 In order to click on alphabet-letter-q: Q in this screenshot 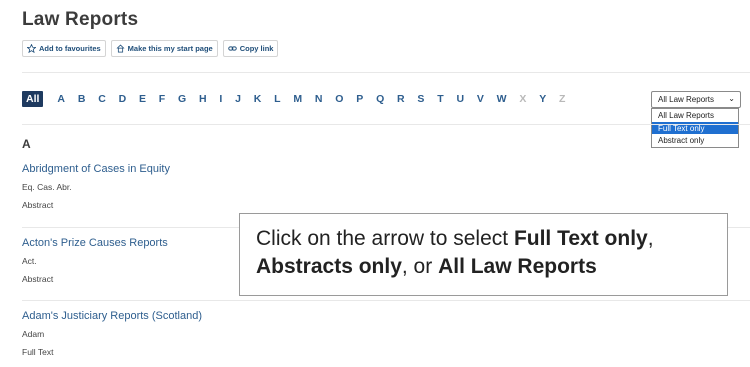, I will do `click(380, 99)`.